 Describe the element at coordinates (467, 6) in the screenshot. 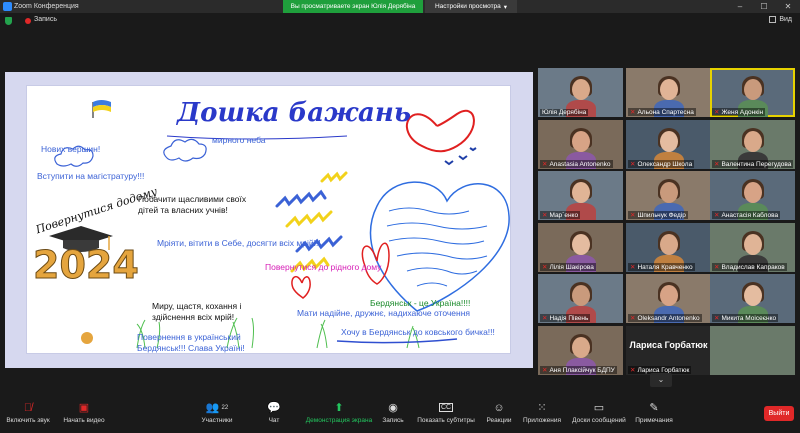

I see `view-settings-label: Настройки просмотра` at that location.